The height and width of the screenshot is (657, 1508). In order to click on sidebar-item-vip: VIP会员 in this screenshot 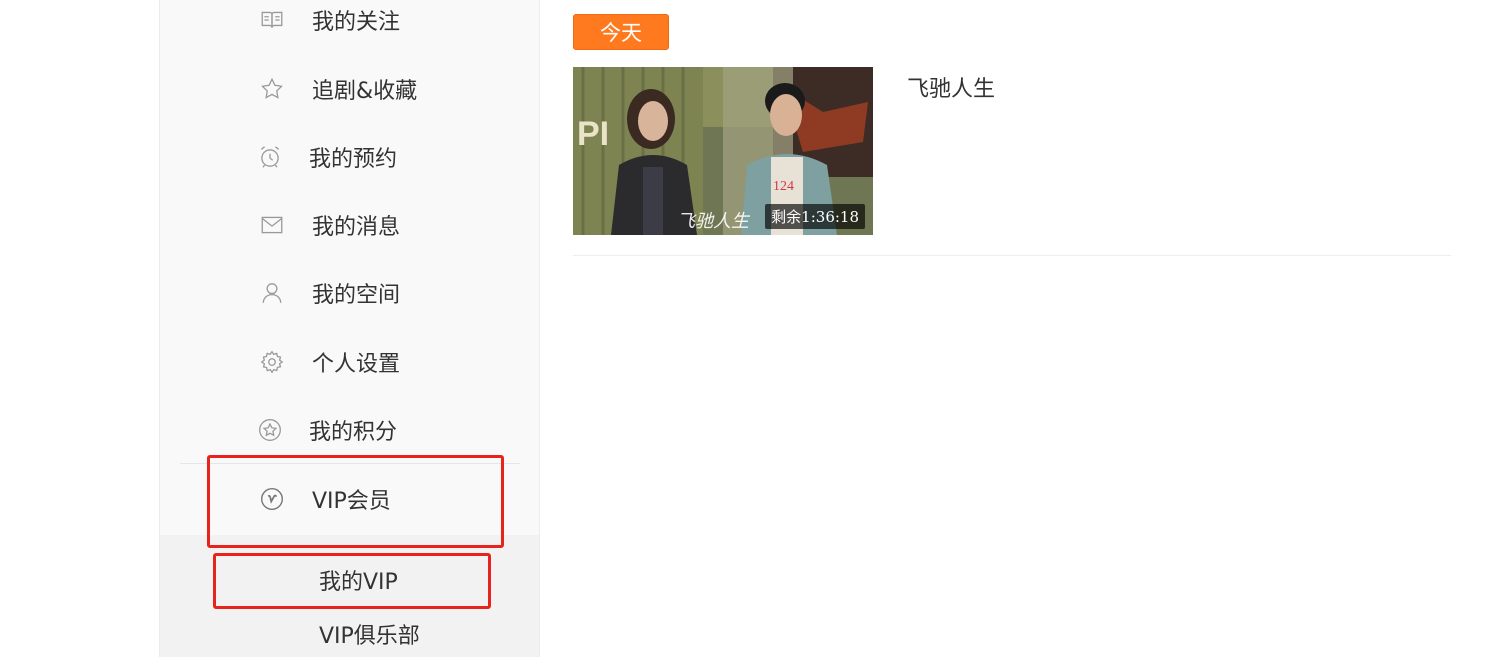, I will do `click(349, 499)`.